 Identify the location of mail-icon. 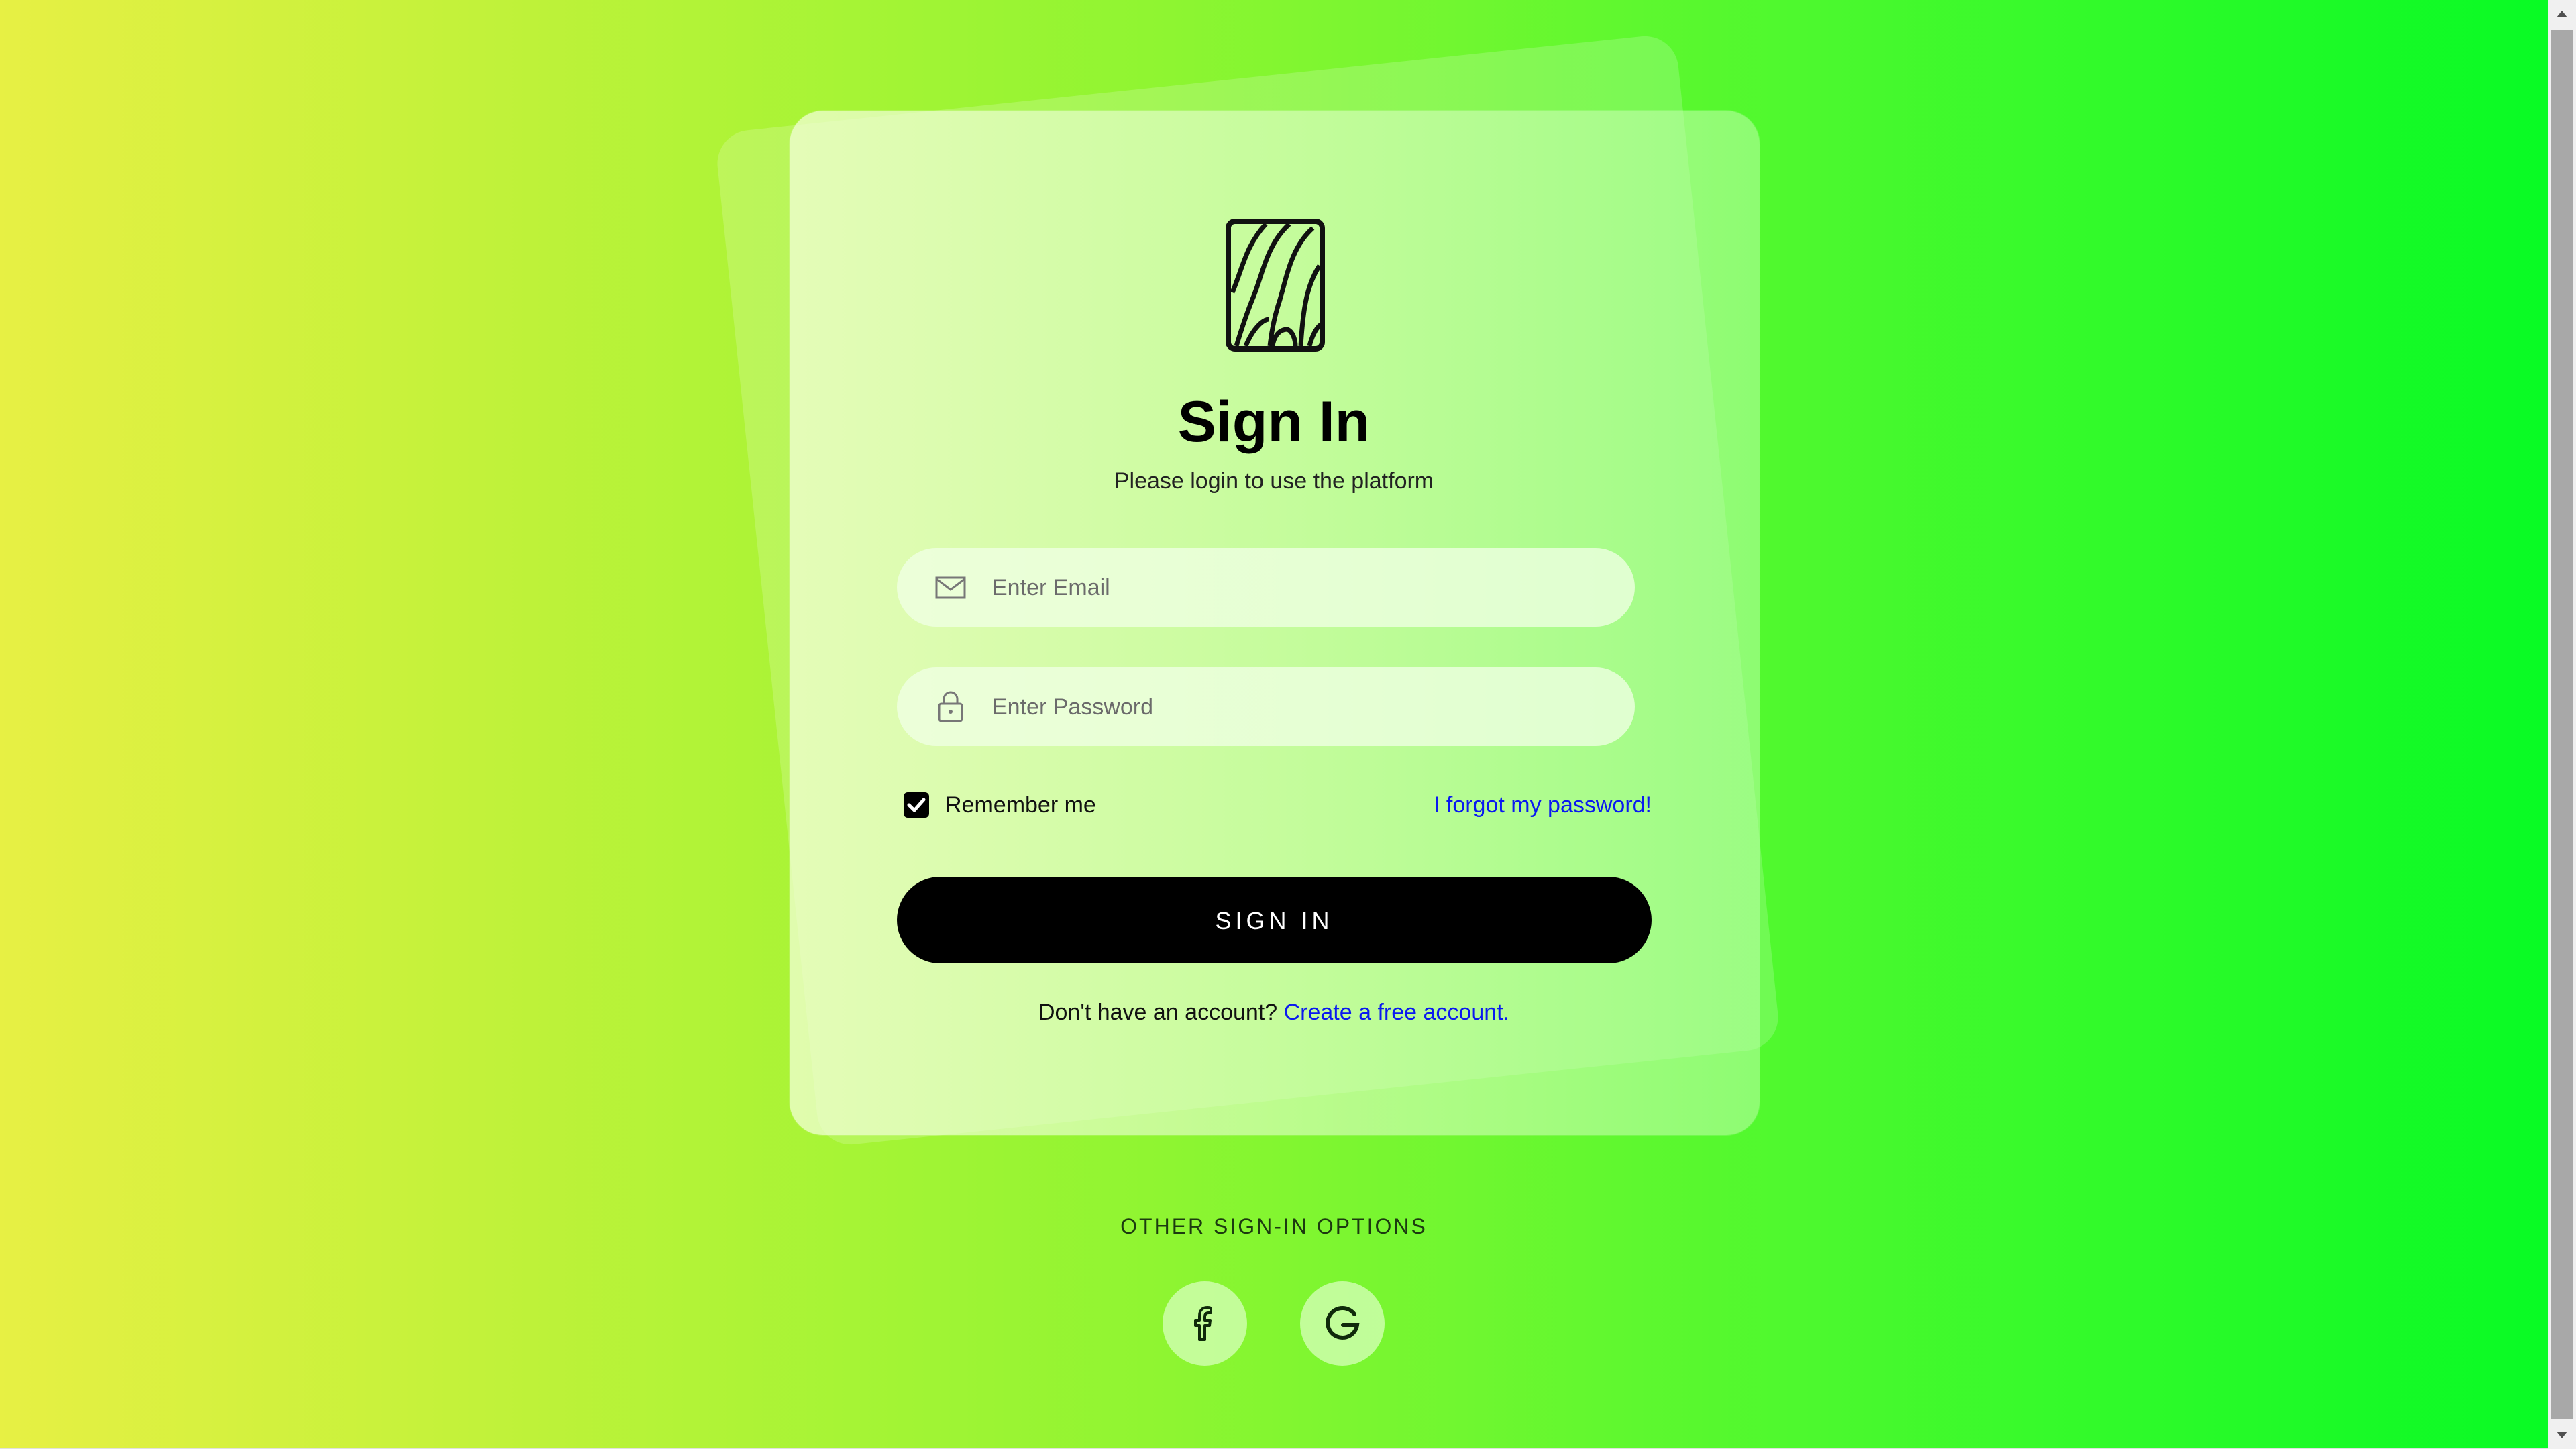
(950, 587).